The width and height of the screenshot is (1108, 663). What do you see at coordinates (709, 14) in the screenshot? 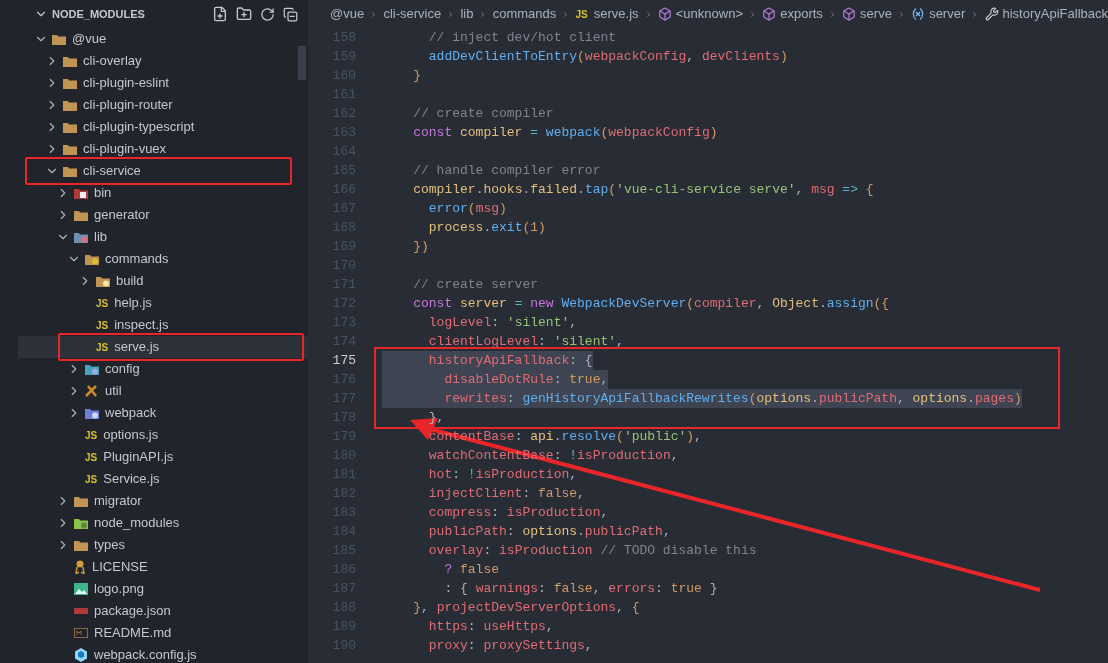
I see `breadcrumb-item: <unknown>` at bounding box center [709, 14].